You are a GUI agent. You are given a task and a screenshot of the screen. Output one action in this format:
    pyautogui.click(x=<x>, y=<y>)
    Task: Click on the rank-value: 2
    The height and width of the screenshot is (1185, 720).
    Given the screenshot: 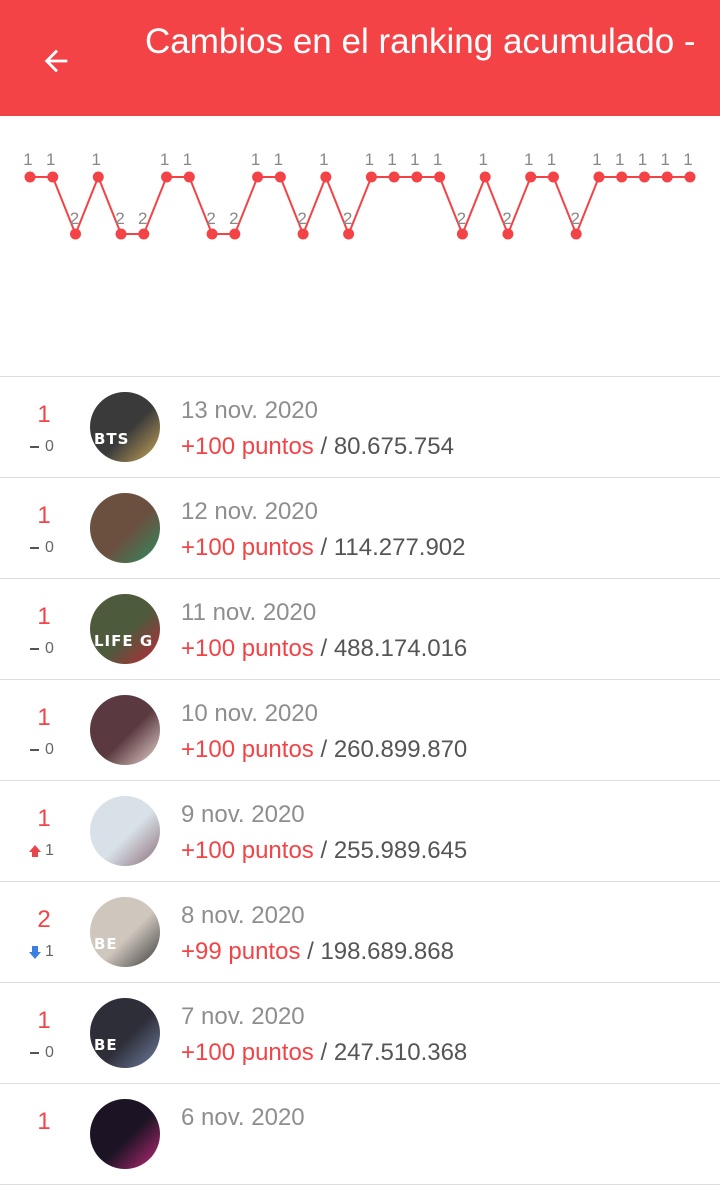 What is the action you would take?
    pyautogui.click(x=44, y=919)
    